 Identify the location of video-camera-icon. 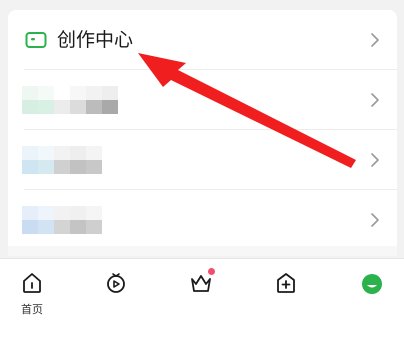
(36, 40).